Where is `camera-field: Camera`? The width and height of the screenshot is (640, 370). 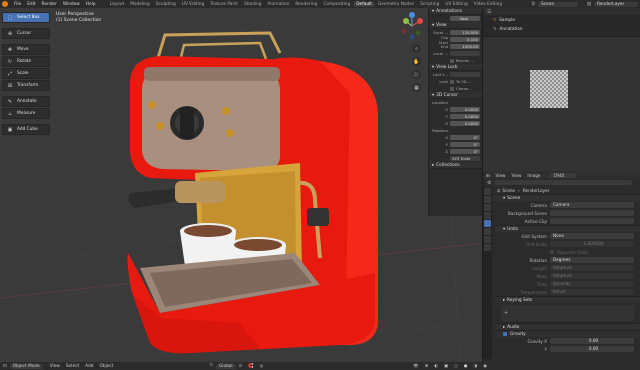 camera-field: Camera is located at coordinates (592, 205).